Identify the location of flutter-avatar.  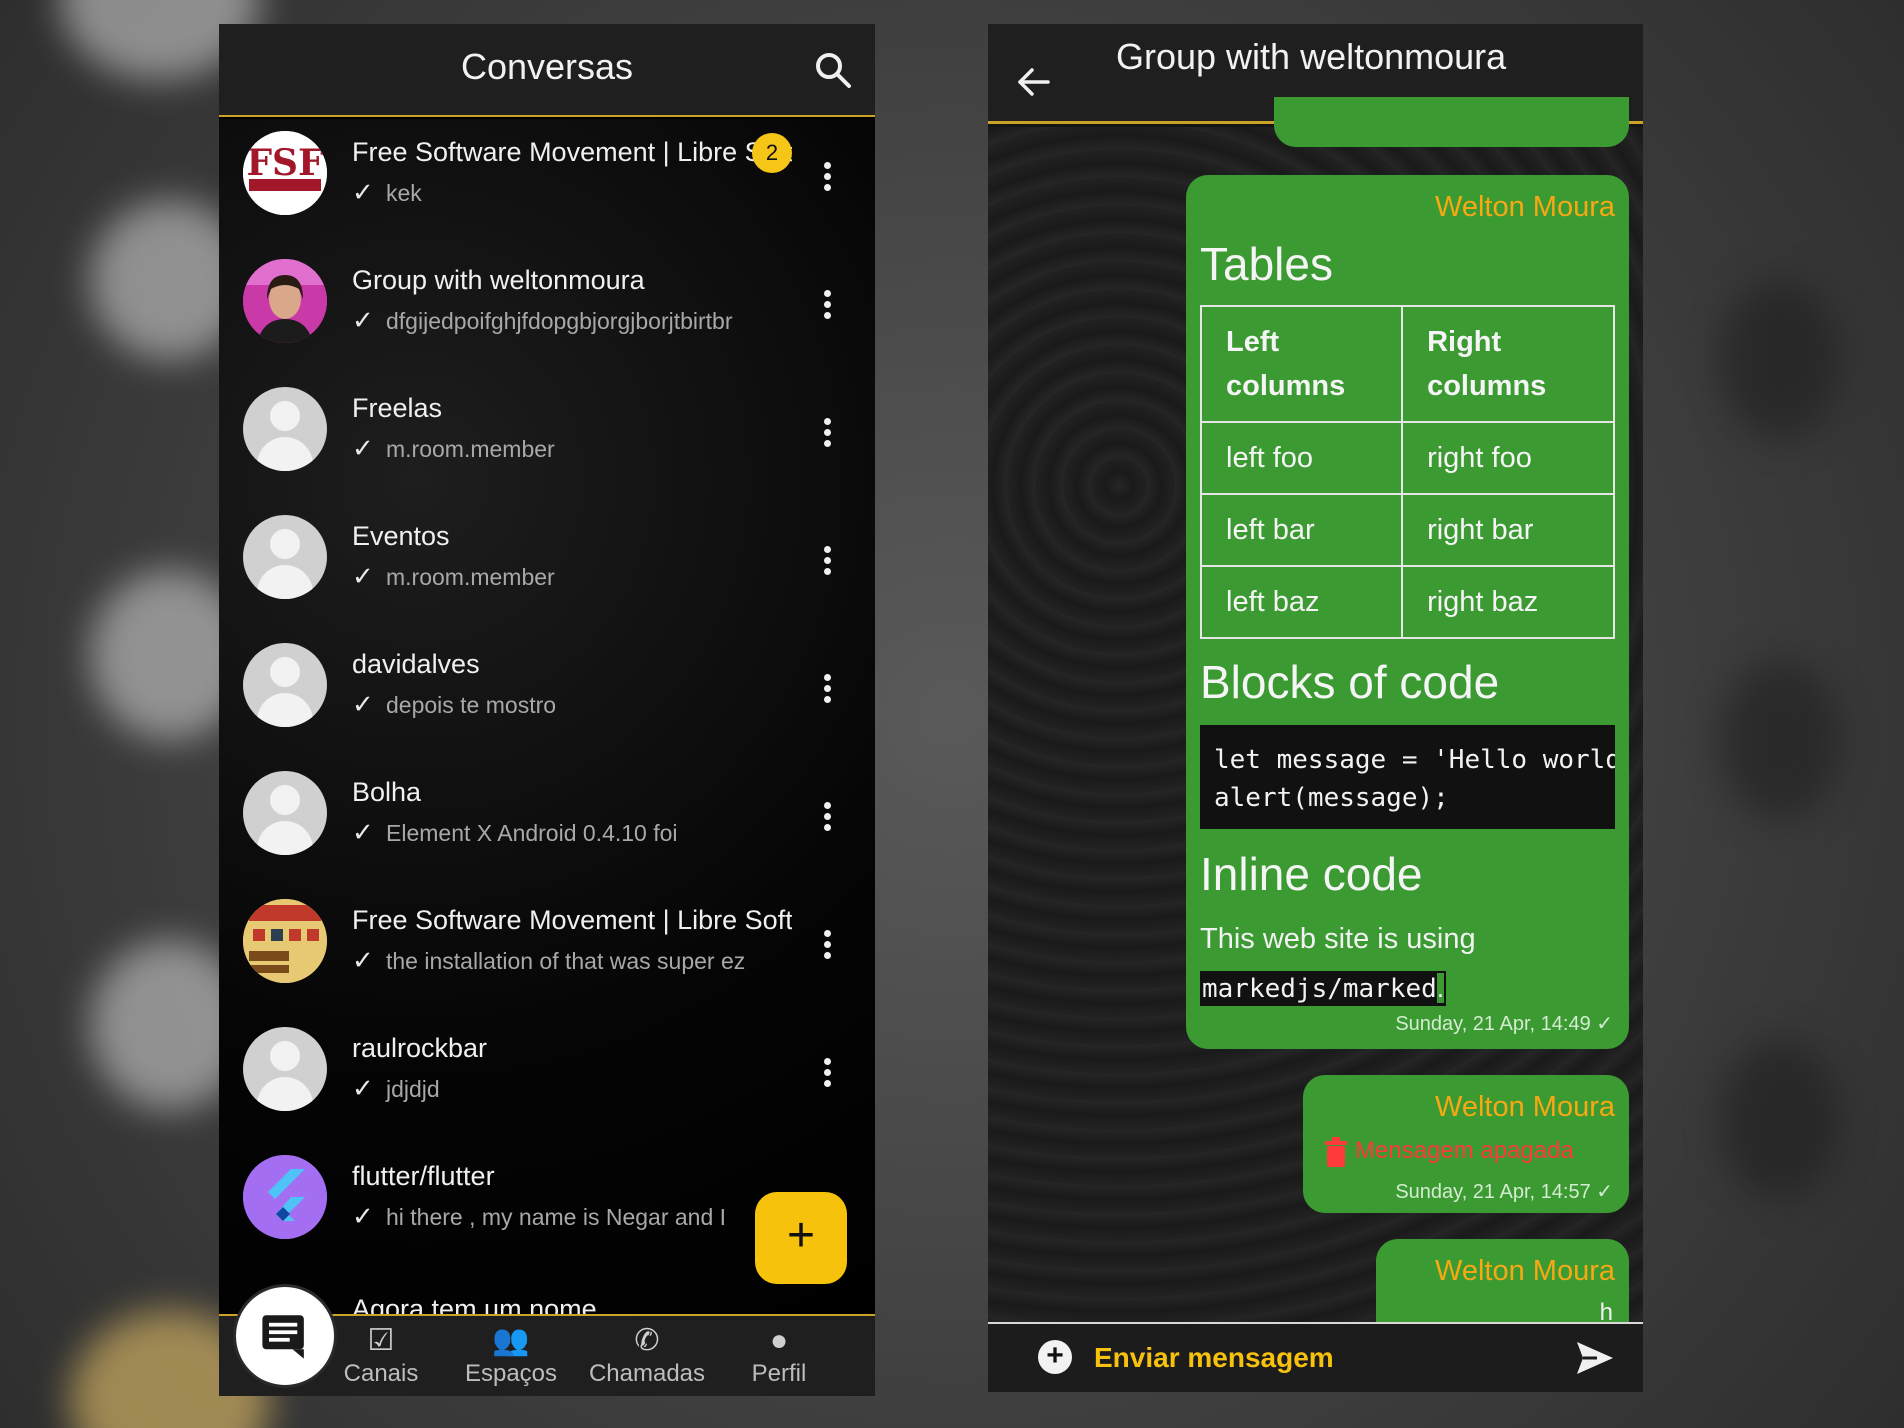
(285, 1197).